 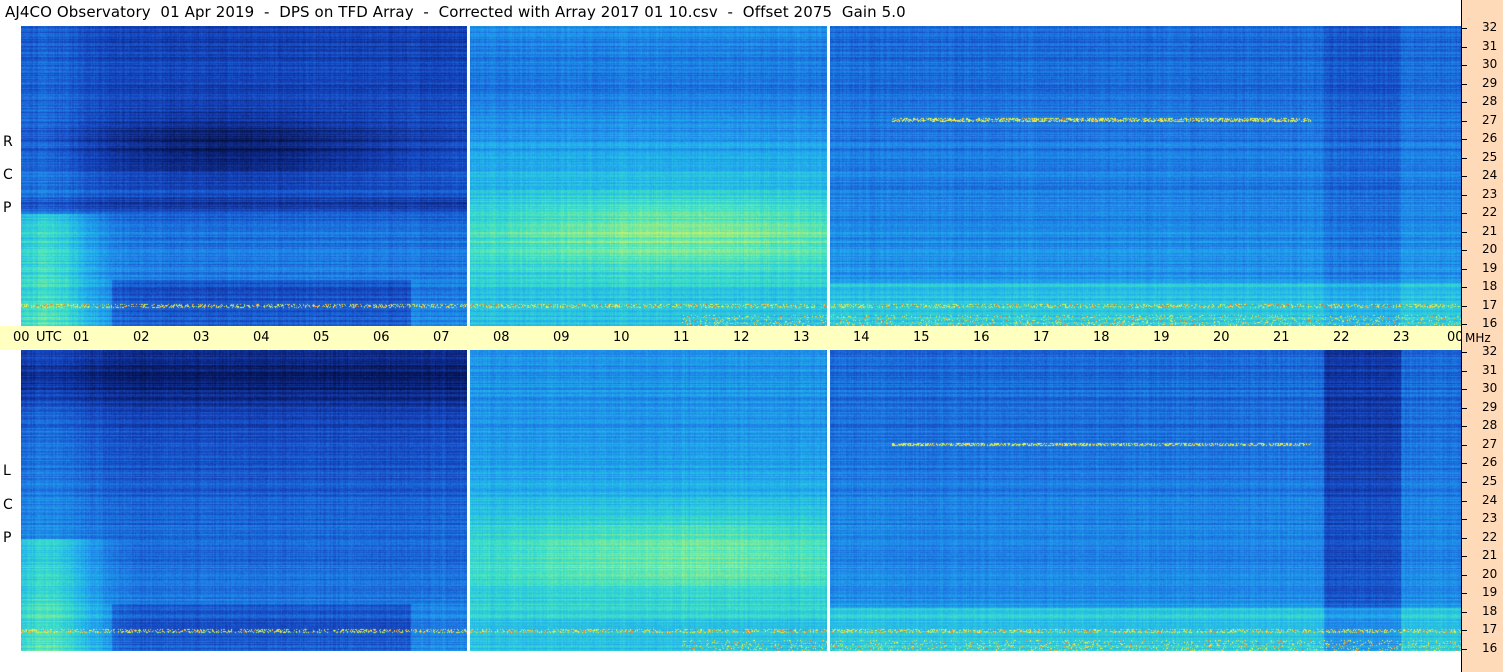 What do you see at coordinates (981, 337) in the screenshot?
I see `x-tick-label: 16` at bounding box center [981, 337].